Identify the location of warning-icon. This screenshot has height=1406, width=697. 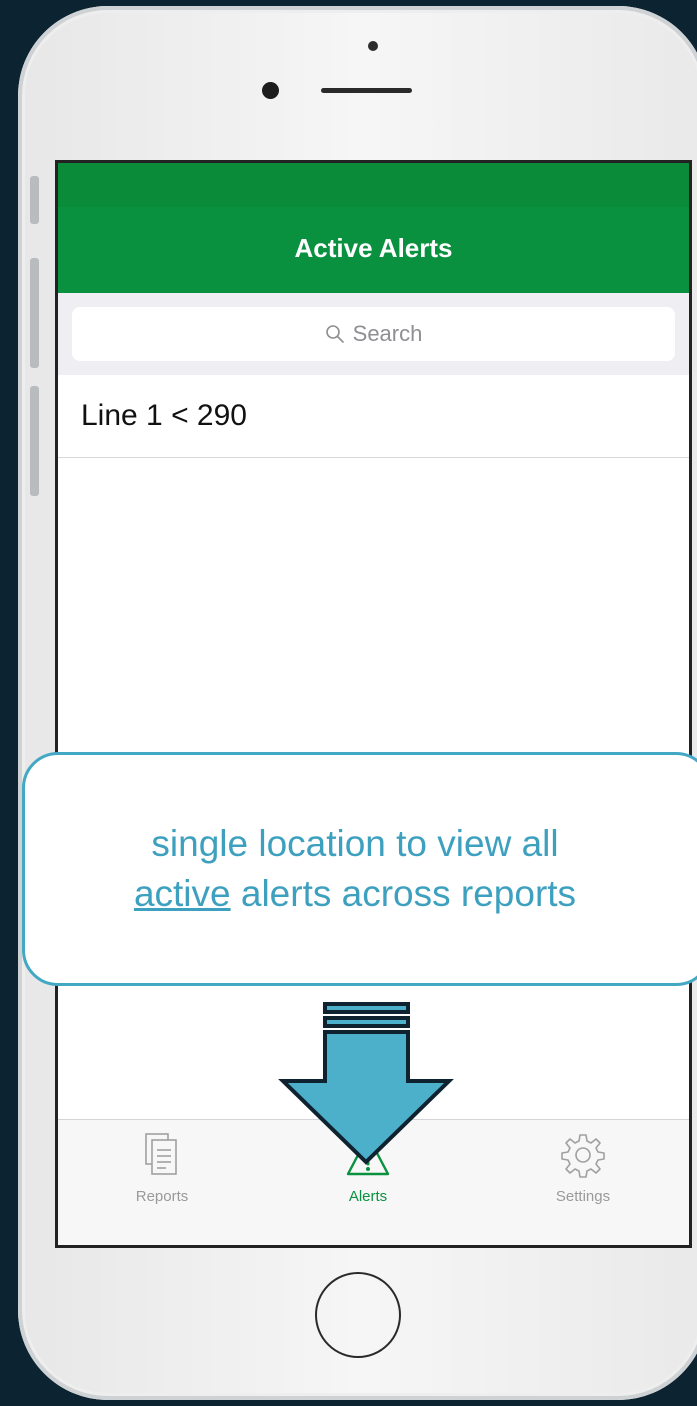
(368, 1155).